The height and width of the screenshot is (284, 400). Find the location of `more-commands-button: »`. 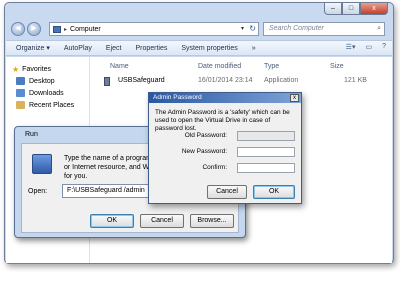

more-commands-button: » is located at coordinates (254, 48).